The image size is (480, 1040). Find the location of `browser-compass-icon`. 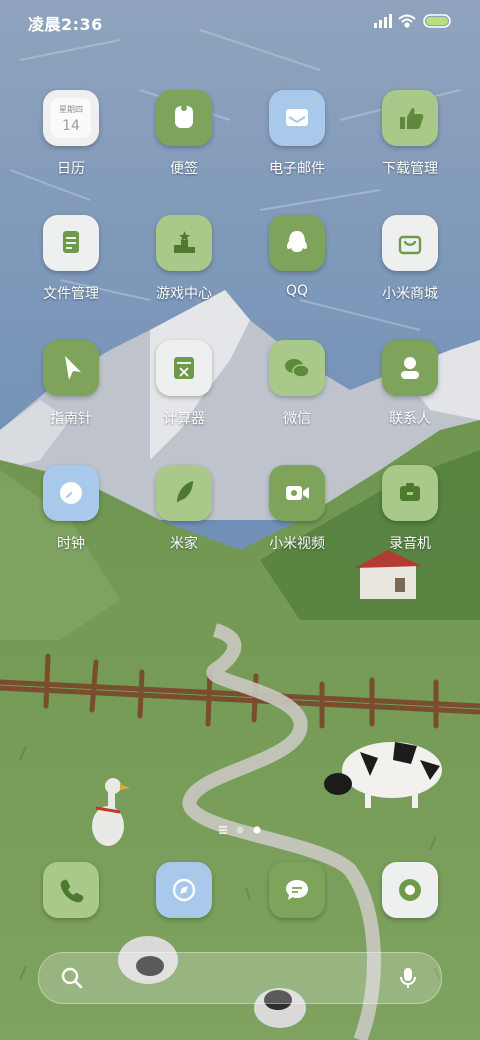

browser-compass-icon is located at coordinates (184, 890).